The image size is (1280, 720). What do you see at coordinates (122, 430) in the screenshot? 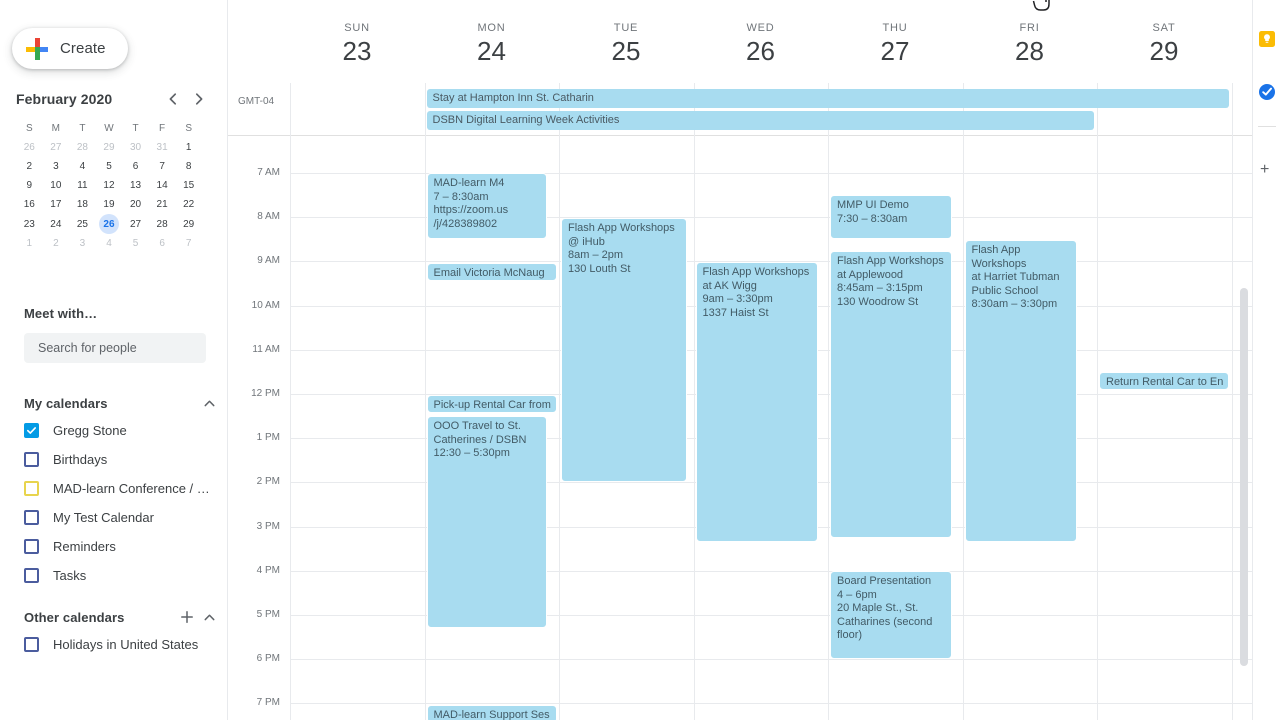
I see `my-calendar-row: Gregg Stone` at bounding box center [122, 430].